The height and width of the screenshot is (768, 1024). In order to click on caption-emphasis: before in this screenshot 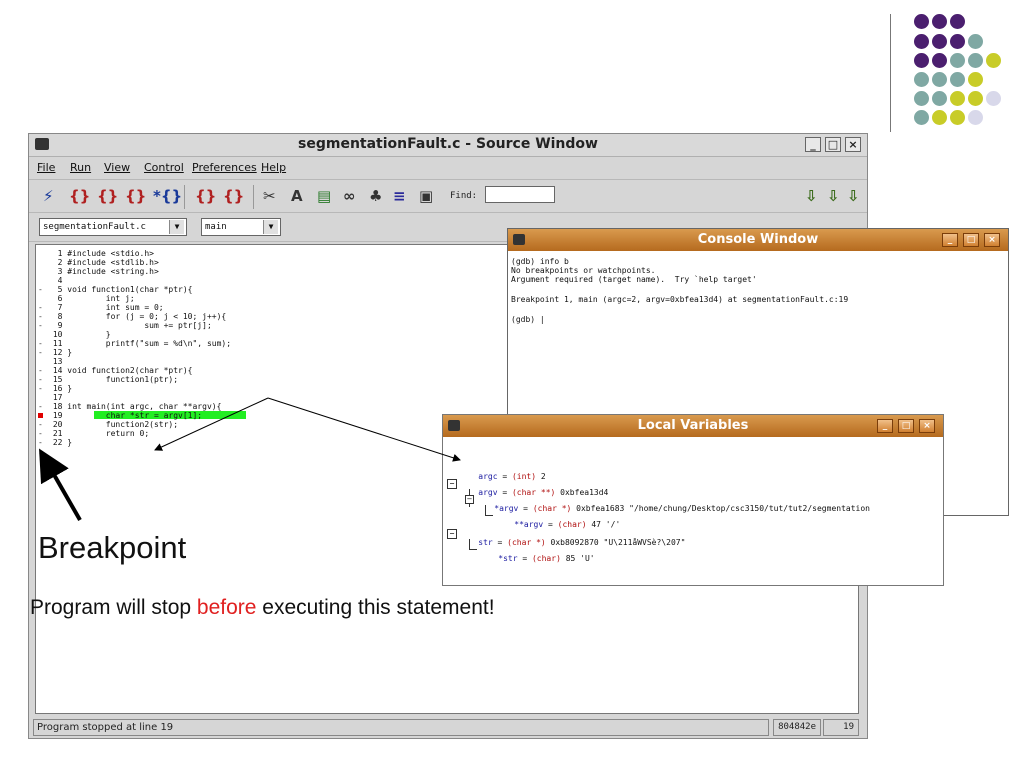, I will do `click(226, 607)`.